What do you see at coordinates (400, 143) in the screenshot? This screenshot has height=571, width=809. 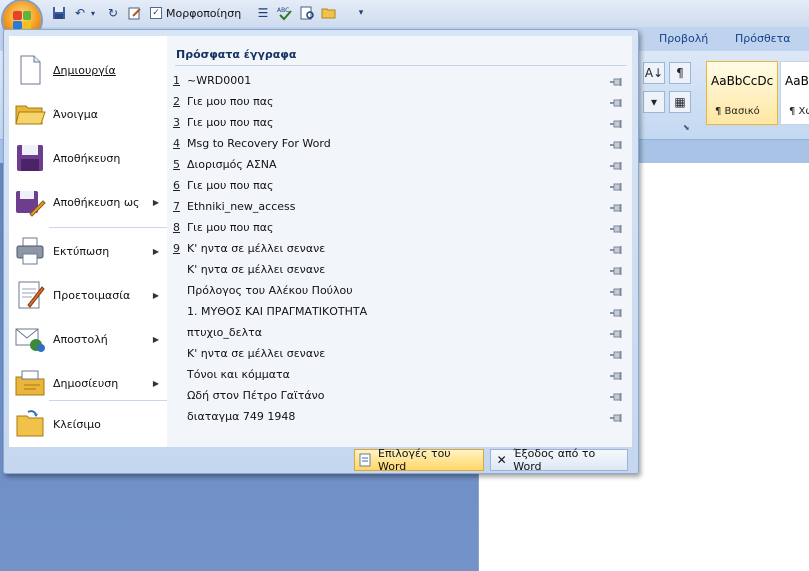 I see `recent-document-item: 4 Msg to Recovery For Word` at bounding box center [400, 143].